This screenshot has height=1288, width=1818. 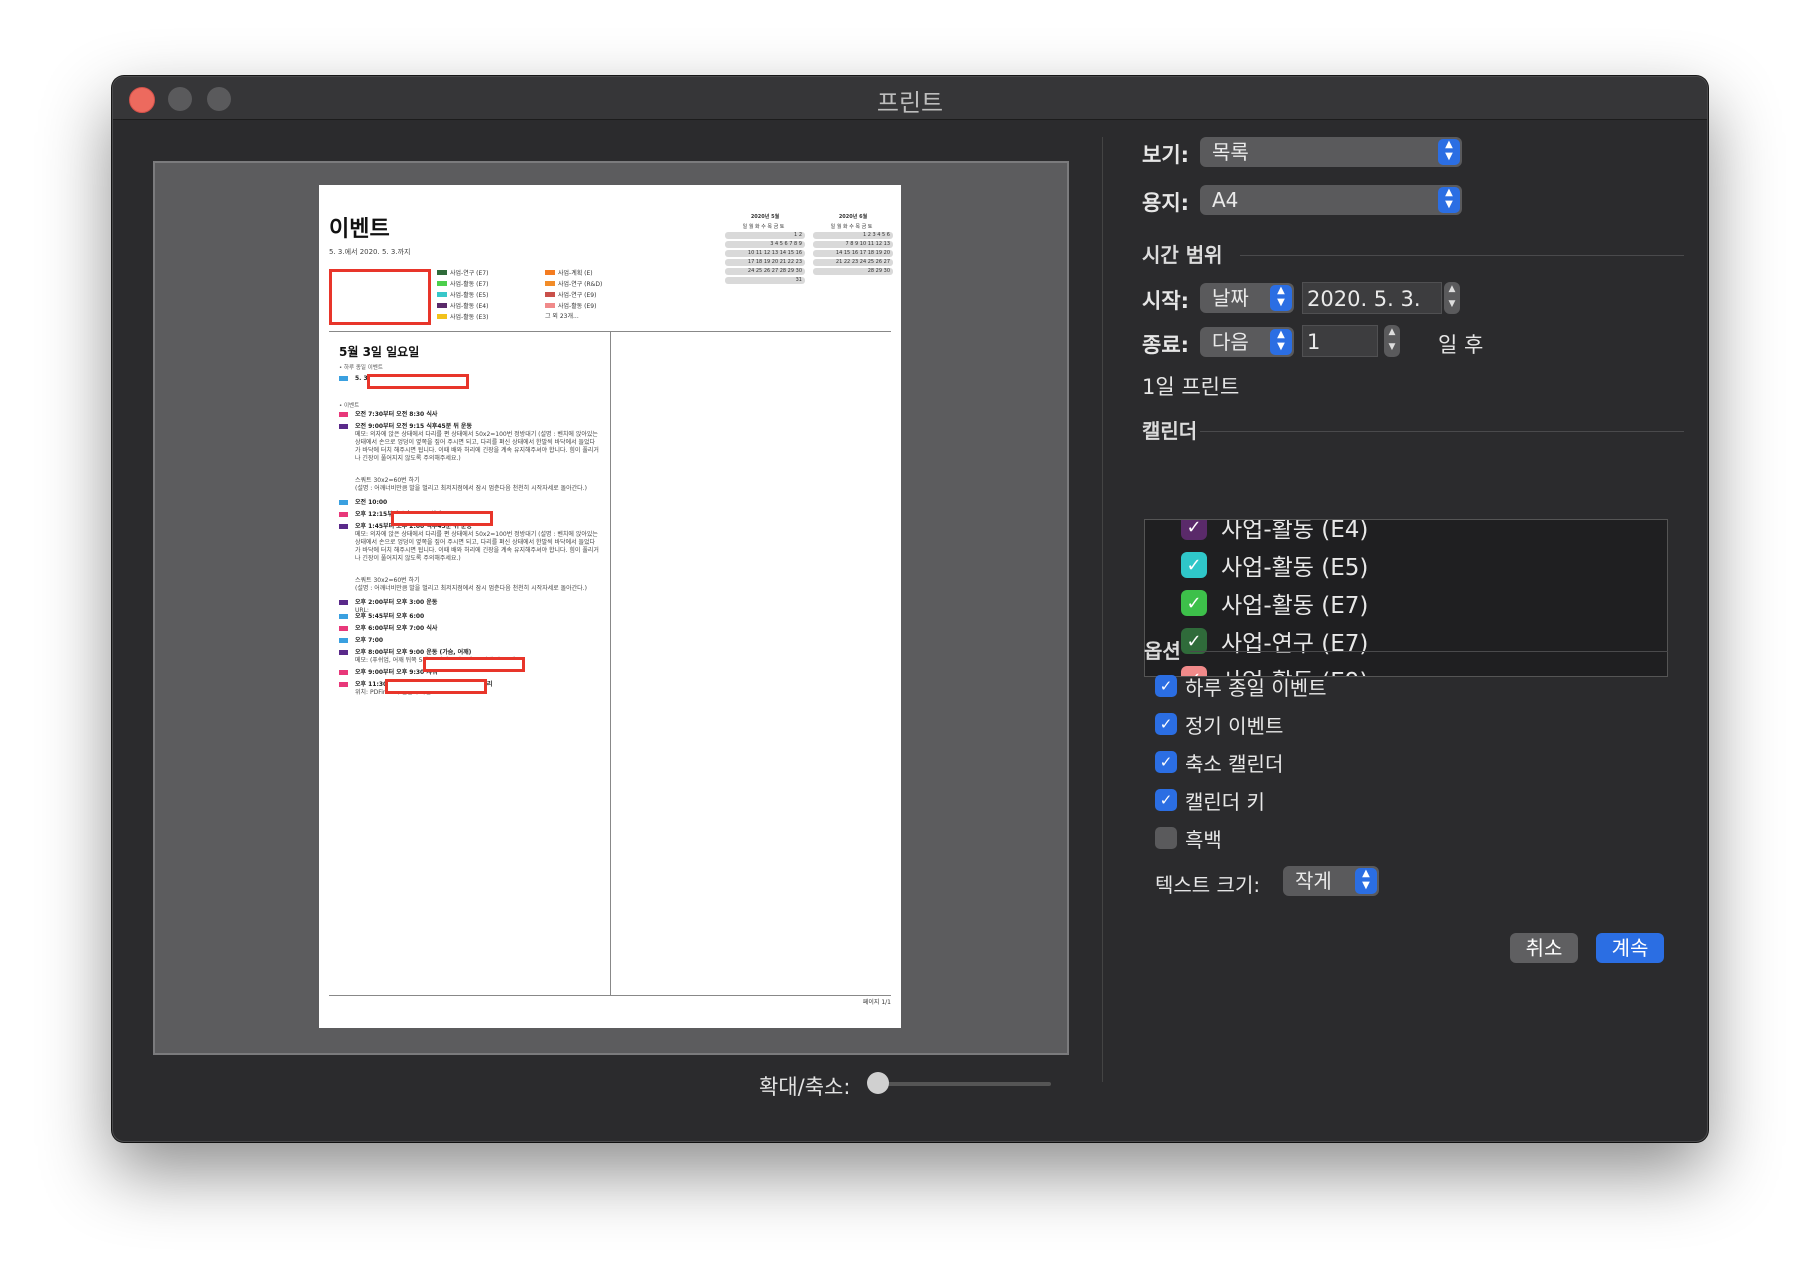 What do you see at coordinates (853, 235) in the screenshot?
I see `mini-calendar-week: 1 2 3 4 5 6` at bounding box center [853, 235].